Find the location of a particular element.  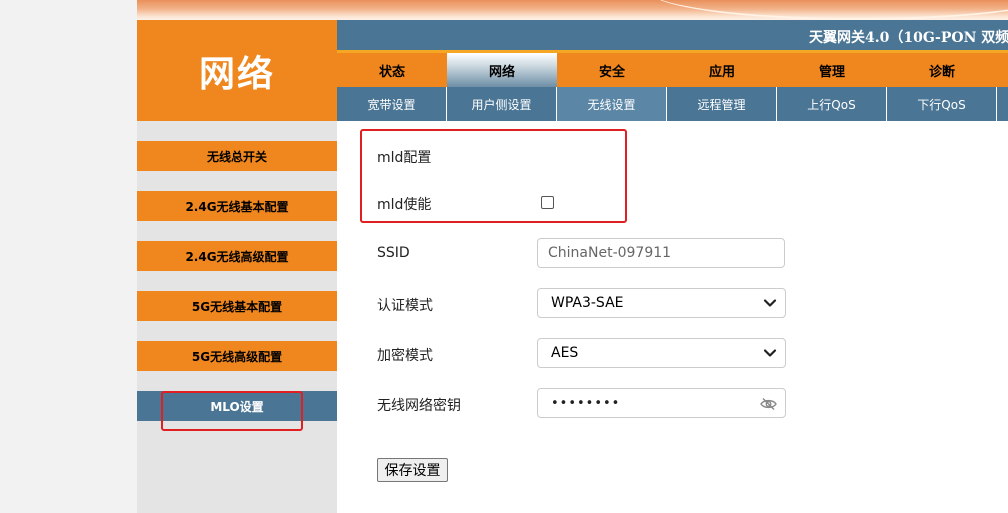

auth-mode-label: 认证模式 is located at coordinates (405, 306).